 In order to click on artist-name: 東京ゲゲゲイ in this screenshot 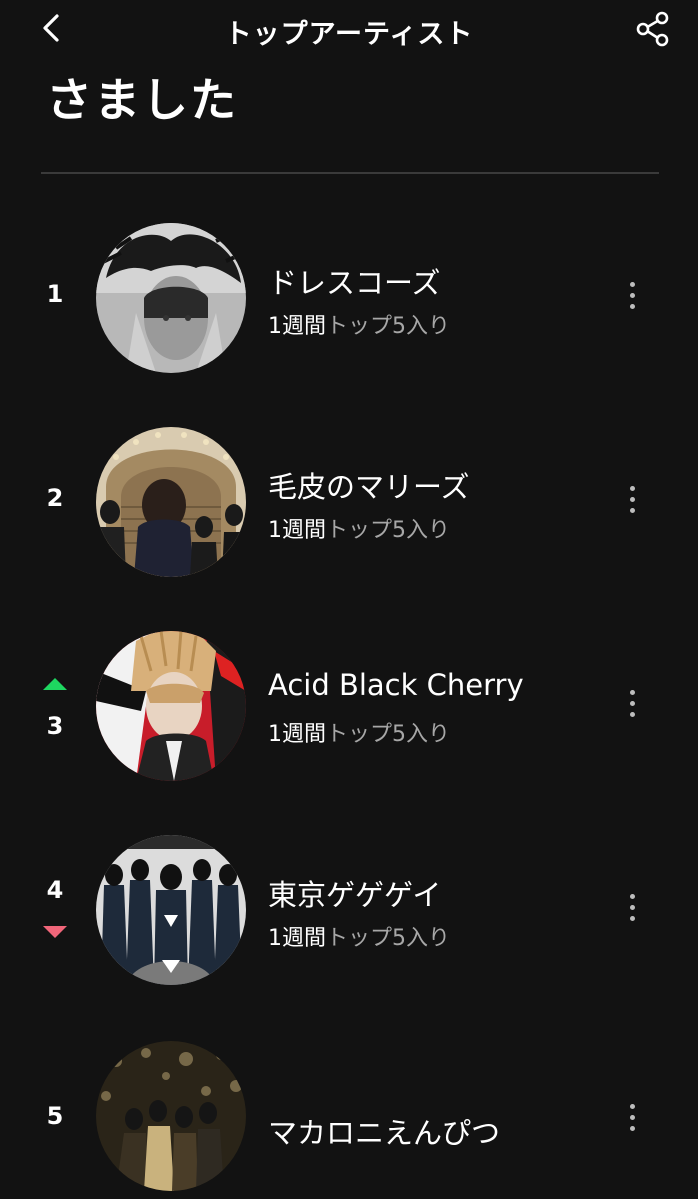, I will do `click(354, 893)`.